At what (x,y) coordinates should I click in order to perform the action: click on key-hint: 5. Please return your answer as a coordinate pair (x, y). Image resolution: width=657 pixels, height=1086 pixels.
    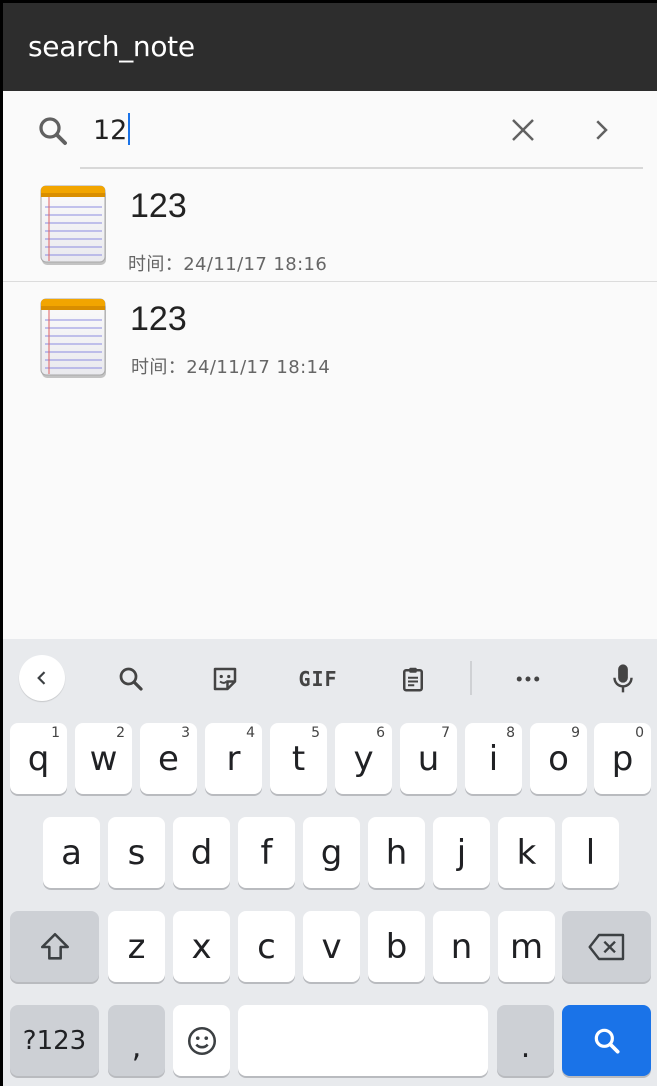
    Looking at the image, I should click on (315, 733).